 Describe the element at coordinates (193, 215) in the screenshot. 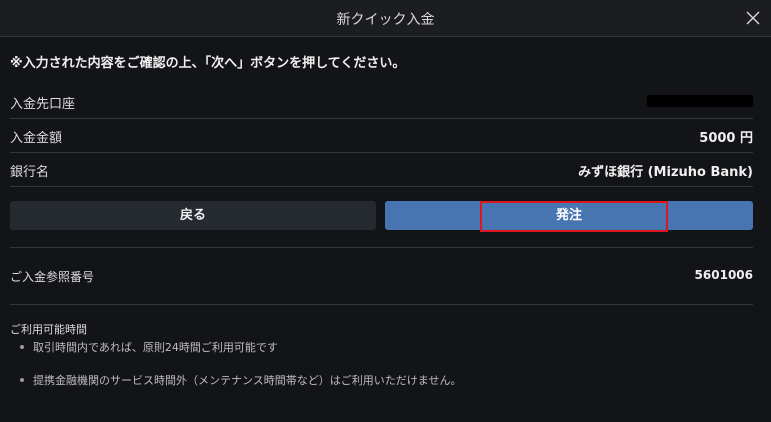

I see `back-button: 戻る` at that location.